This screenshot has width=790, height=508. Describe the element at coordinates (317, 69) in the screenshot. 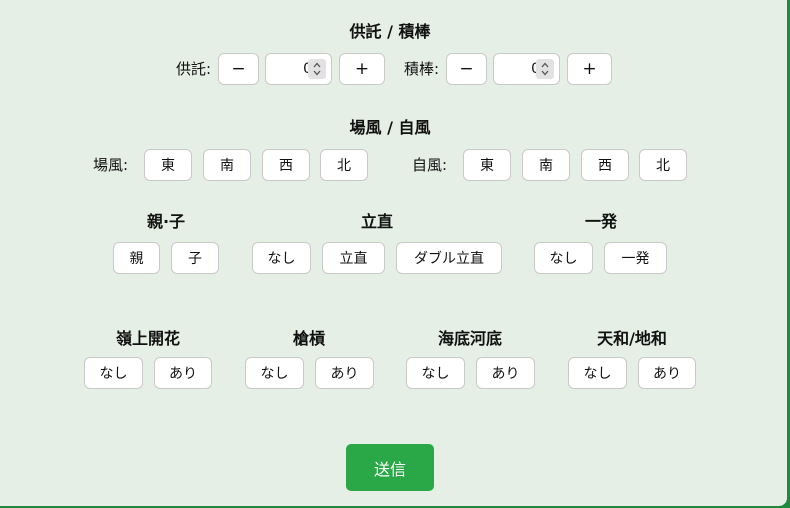

I see `kyotaku-spinner` at that location.